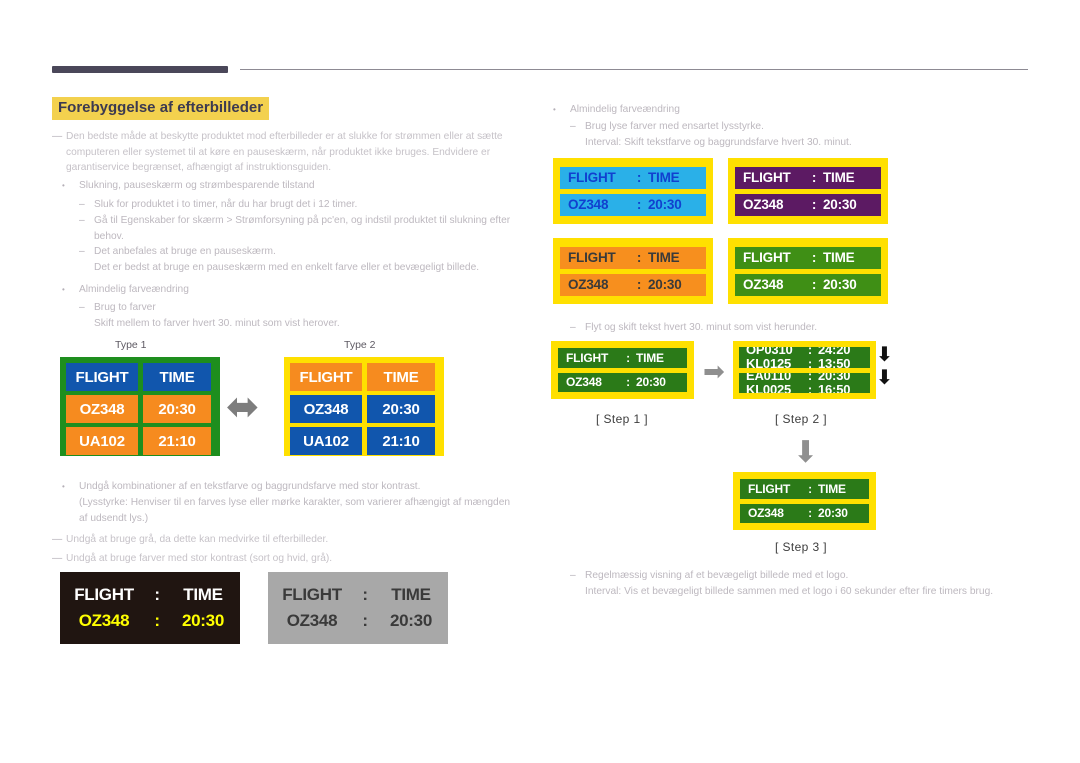 This screenshot has width=1080, height=763. Describe the element at coordinates (358, 608) in the screenshot. I see `sign-gray-contrast: FLIGHT : TIME OZ348 : 20:30` at that location.